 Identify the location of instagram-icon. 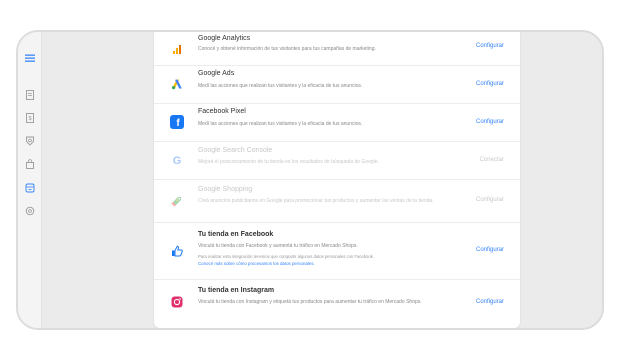
(177, 302).